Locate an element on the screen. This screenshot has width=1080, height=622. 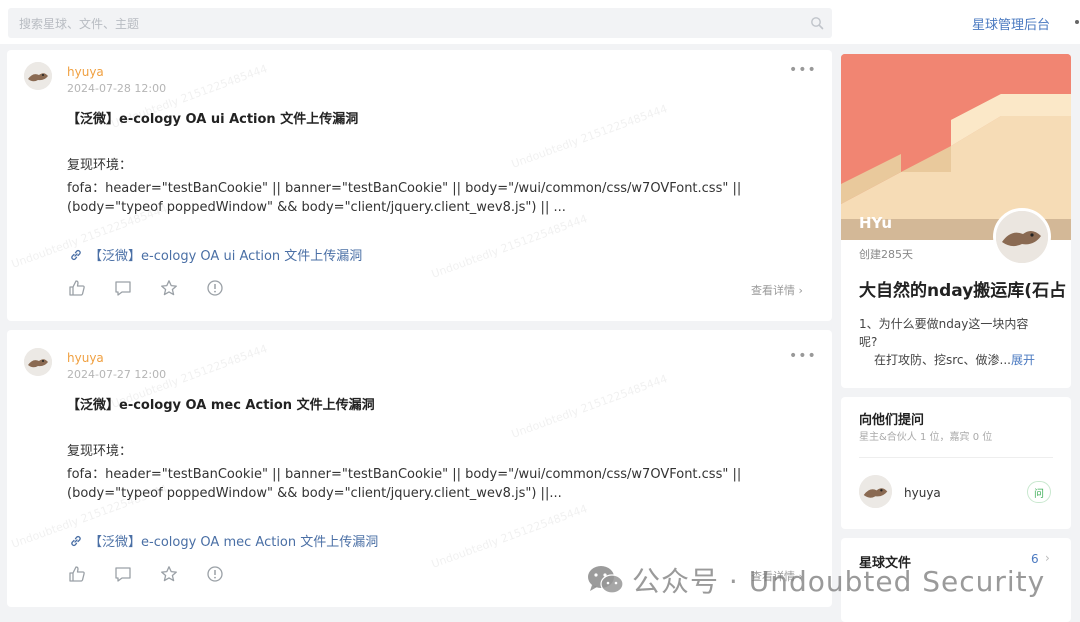
owner-avatar is located at coordinates (1022, 237).